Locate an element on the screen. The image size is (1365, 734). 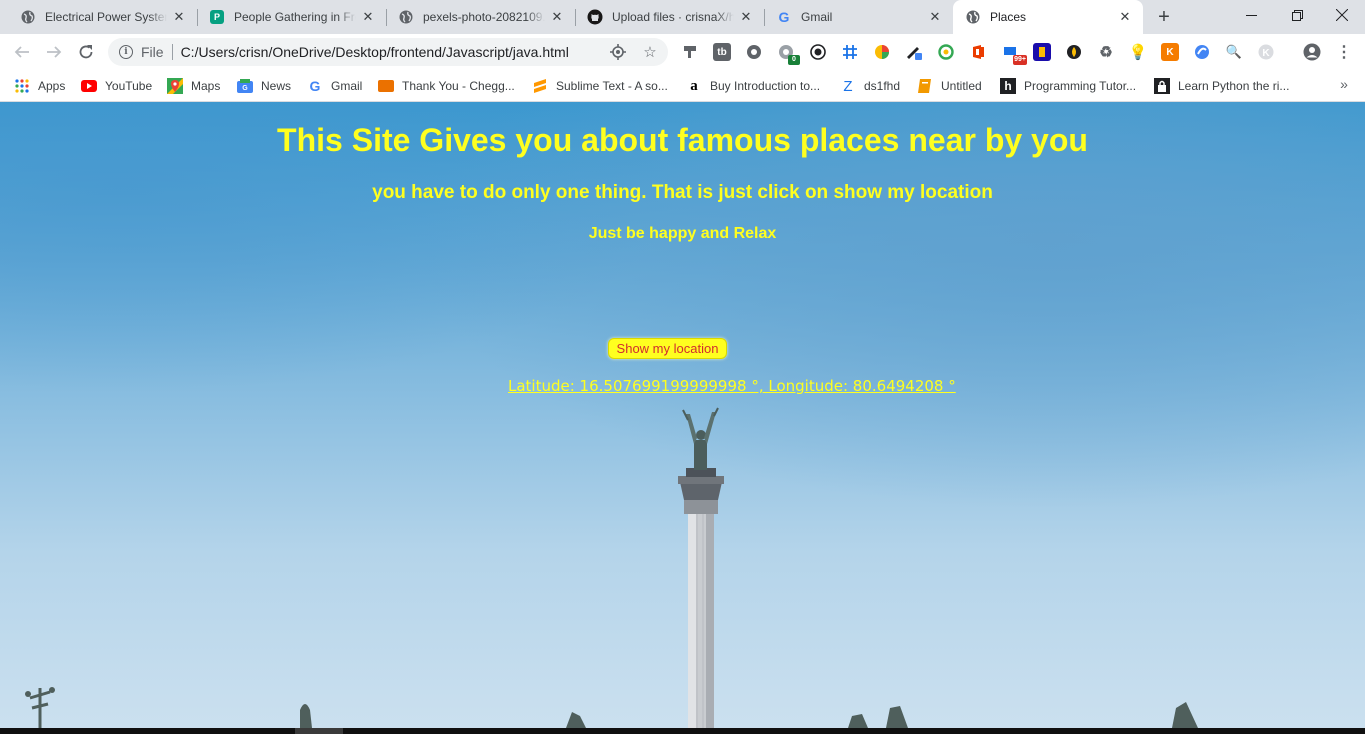
lightbulb-icon: 💡 is located at coordinates (1138, 52).